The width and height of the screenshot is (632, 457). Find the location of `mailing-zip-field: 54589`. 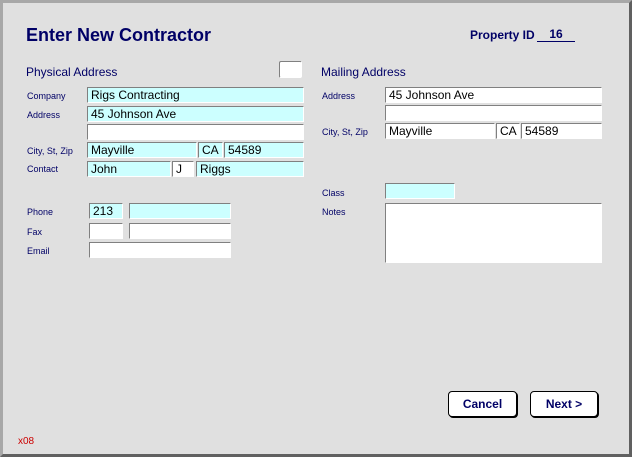

mailing-zip-field: 54589 is located at coordinates (561, 131).